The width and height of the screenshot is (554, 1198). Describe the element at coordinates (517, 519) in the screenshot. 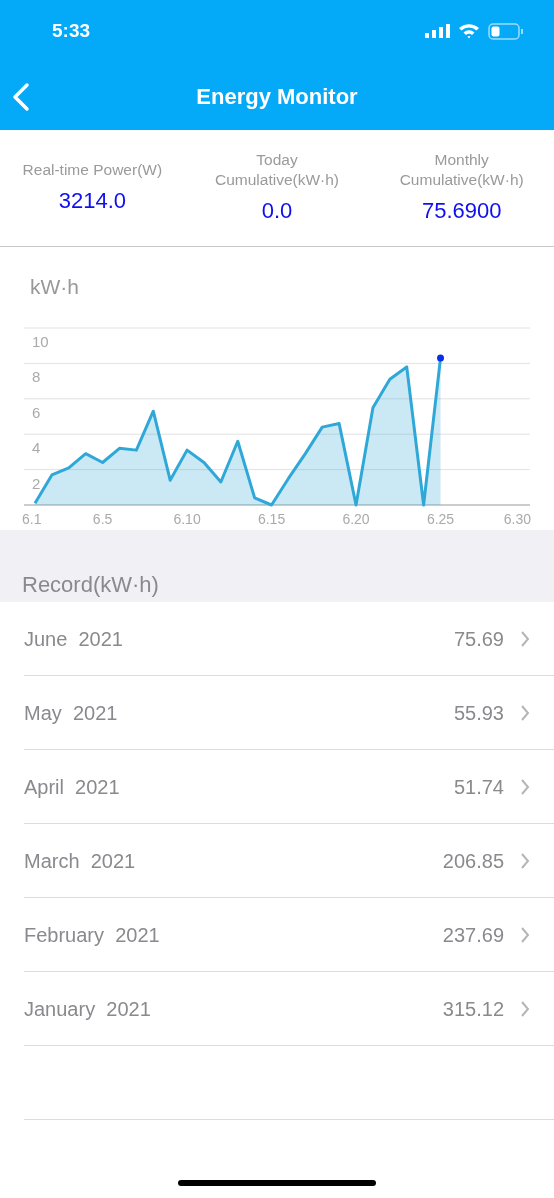

I see `x-tick-label: 6.30` at that location.